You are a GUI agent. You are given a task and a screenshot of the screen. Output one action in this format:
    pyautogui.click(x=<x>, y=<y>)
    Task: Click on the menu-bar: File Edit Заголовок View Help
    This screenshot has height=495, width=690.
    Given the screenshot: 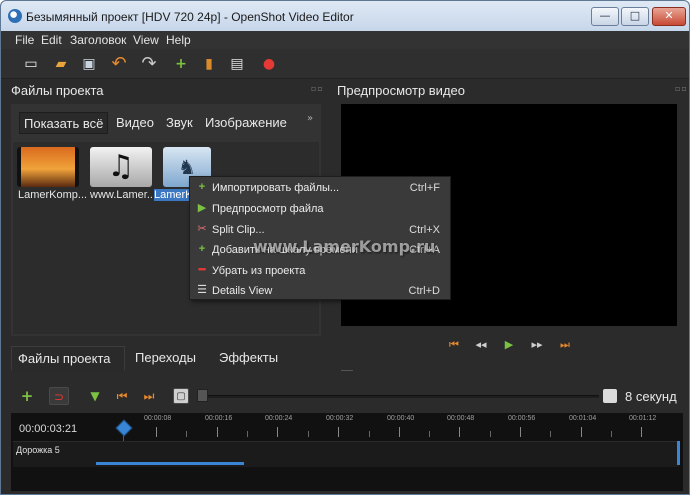 What is the action you would take?
    pyautogui.click(x=345, y=40)
    